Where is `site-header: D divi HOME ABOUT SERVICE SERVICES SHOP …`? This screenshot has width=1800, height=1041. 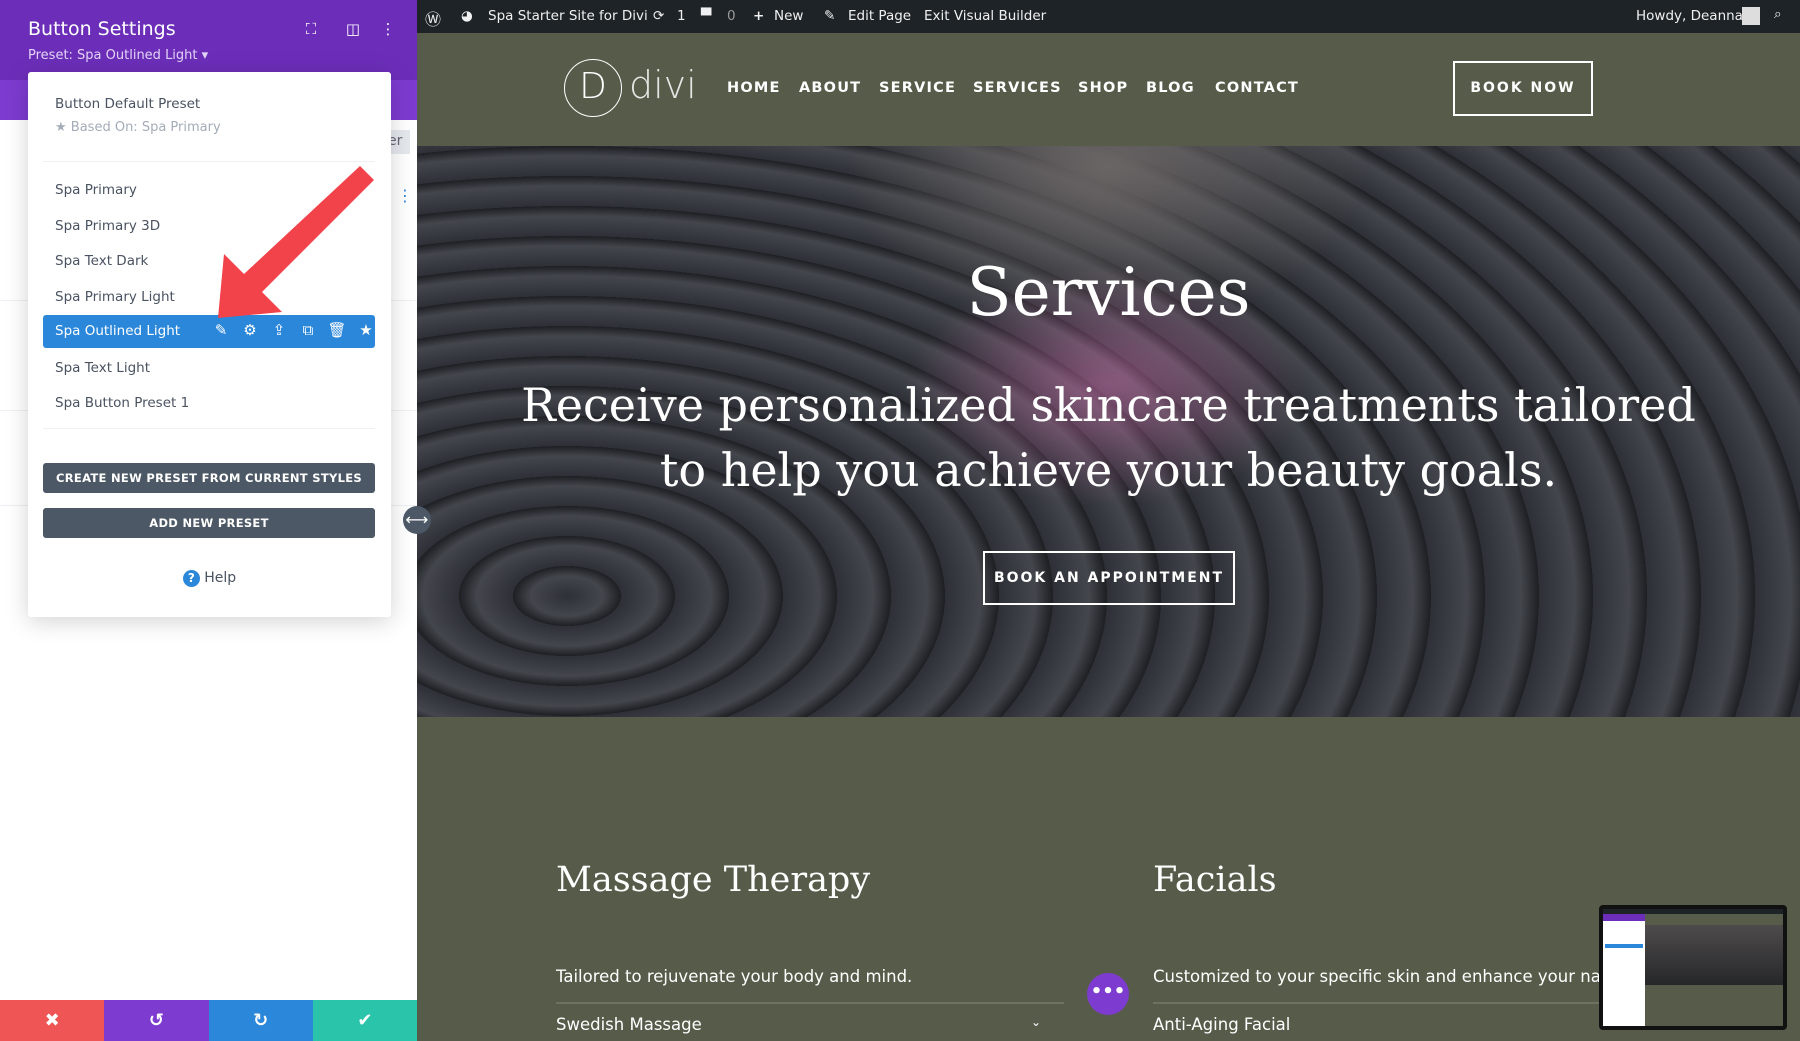
site-header: D divi HOME ABOUT SERVICE SERVICES SHOP … is located at coordinates (1108, 89).